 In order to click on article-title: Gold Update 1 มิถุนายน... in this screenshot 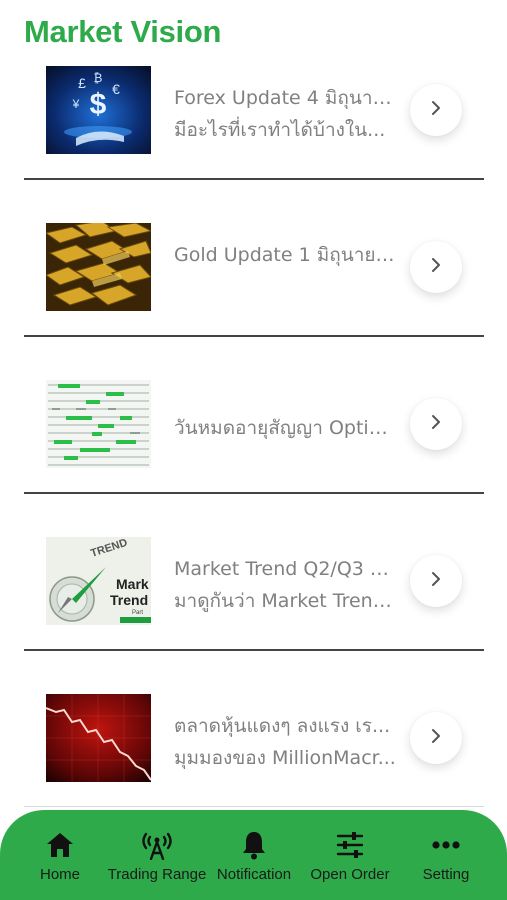, I will do `click(285, 255)`.